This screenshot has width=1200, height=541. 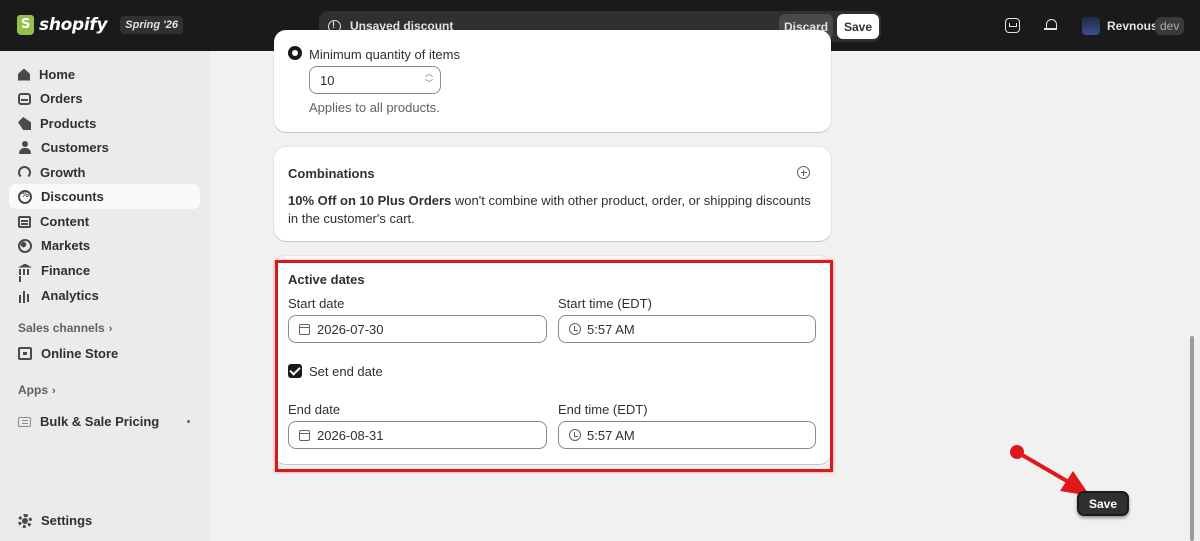 I want to click on floating-save-button: Save, so click(x=1103, y=503).